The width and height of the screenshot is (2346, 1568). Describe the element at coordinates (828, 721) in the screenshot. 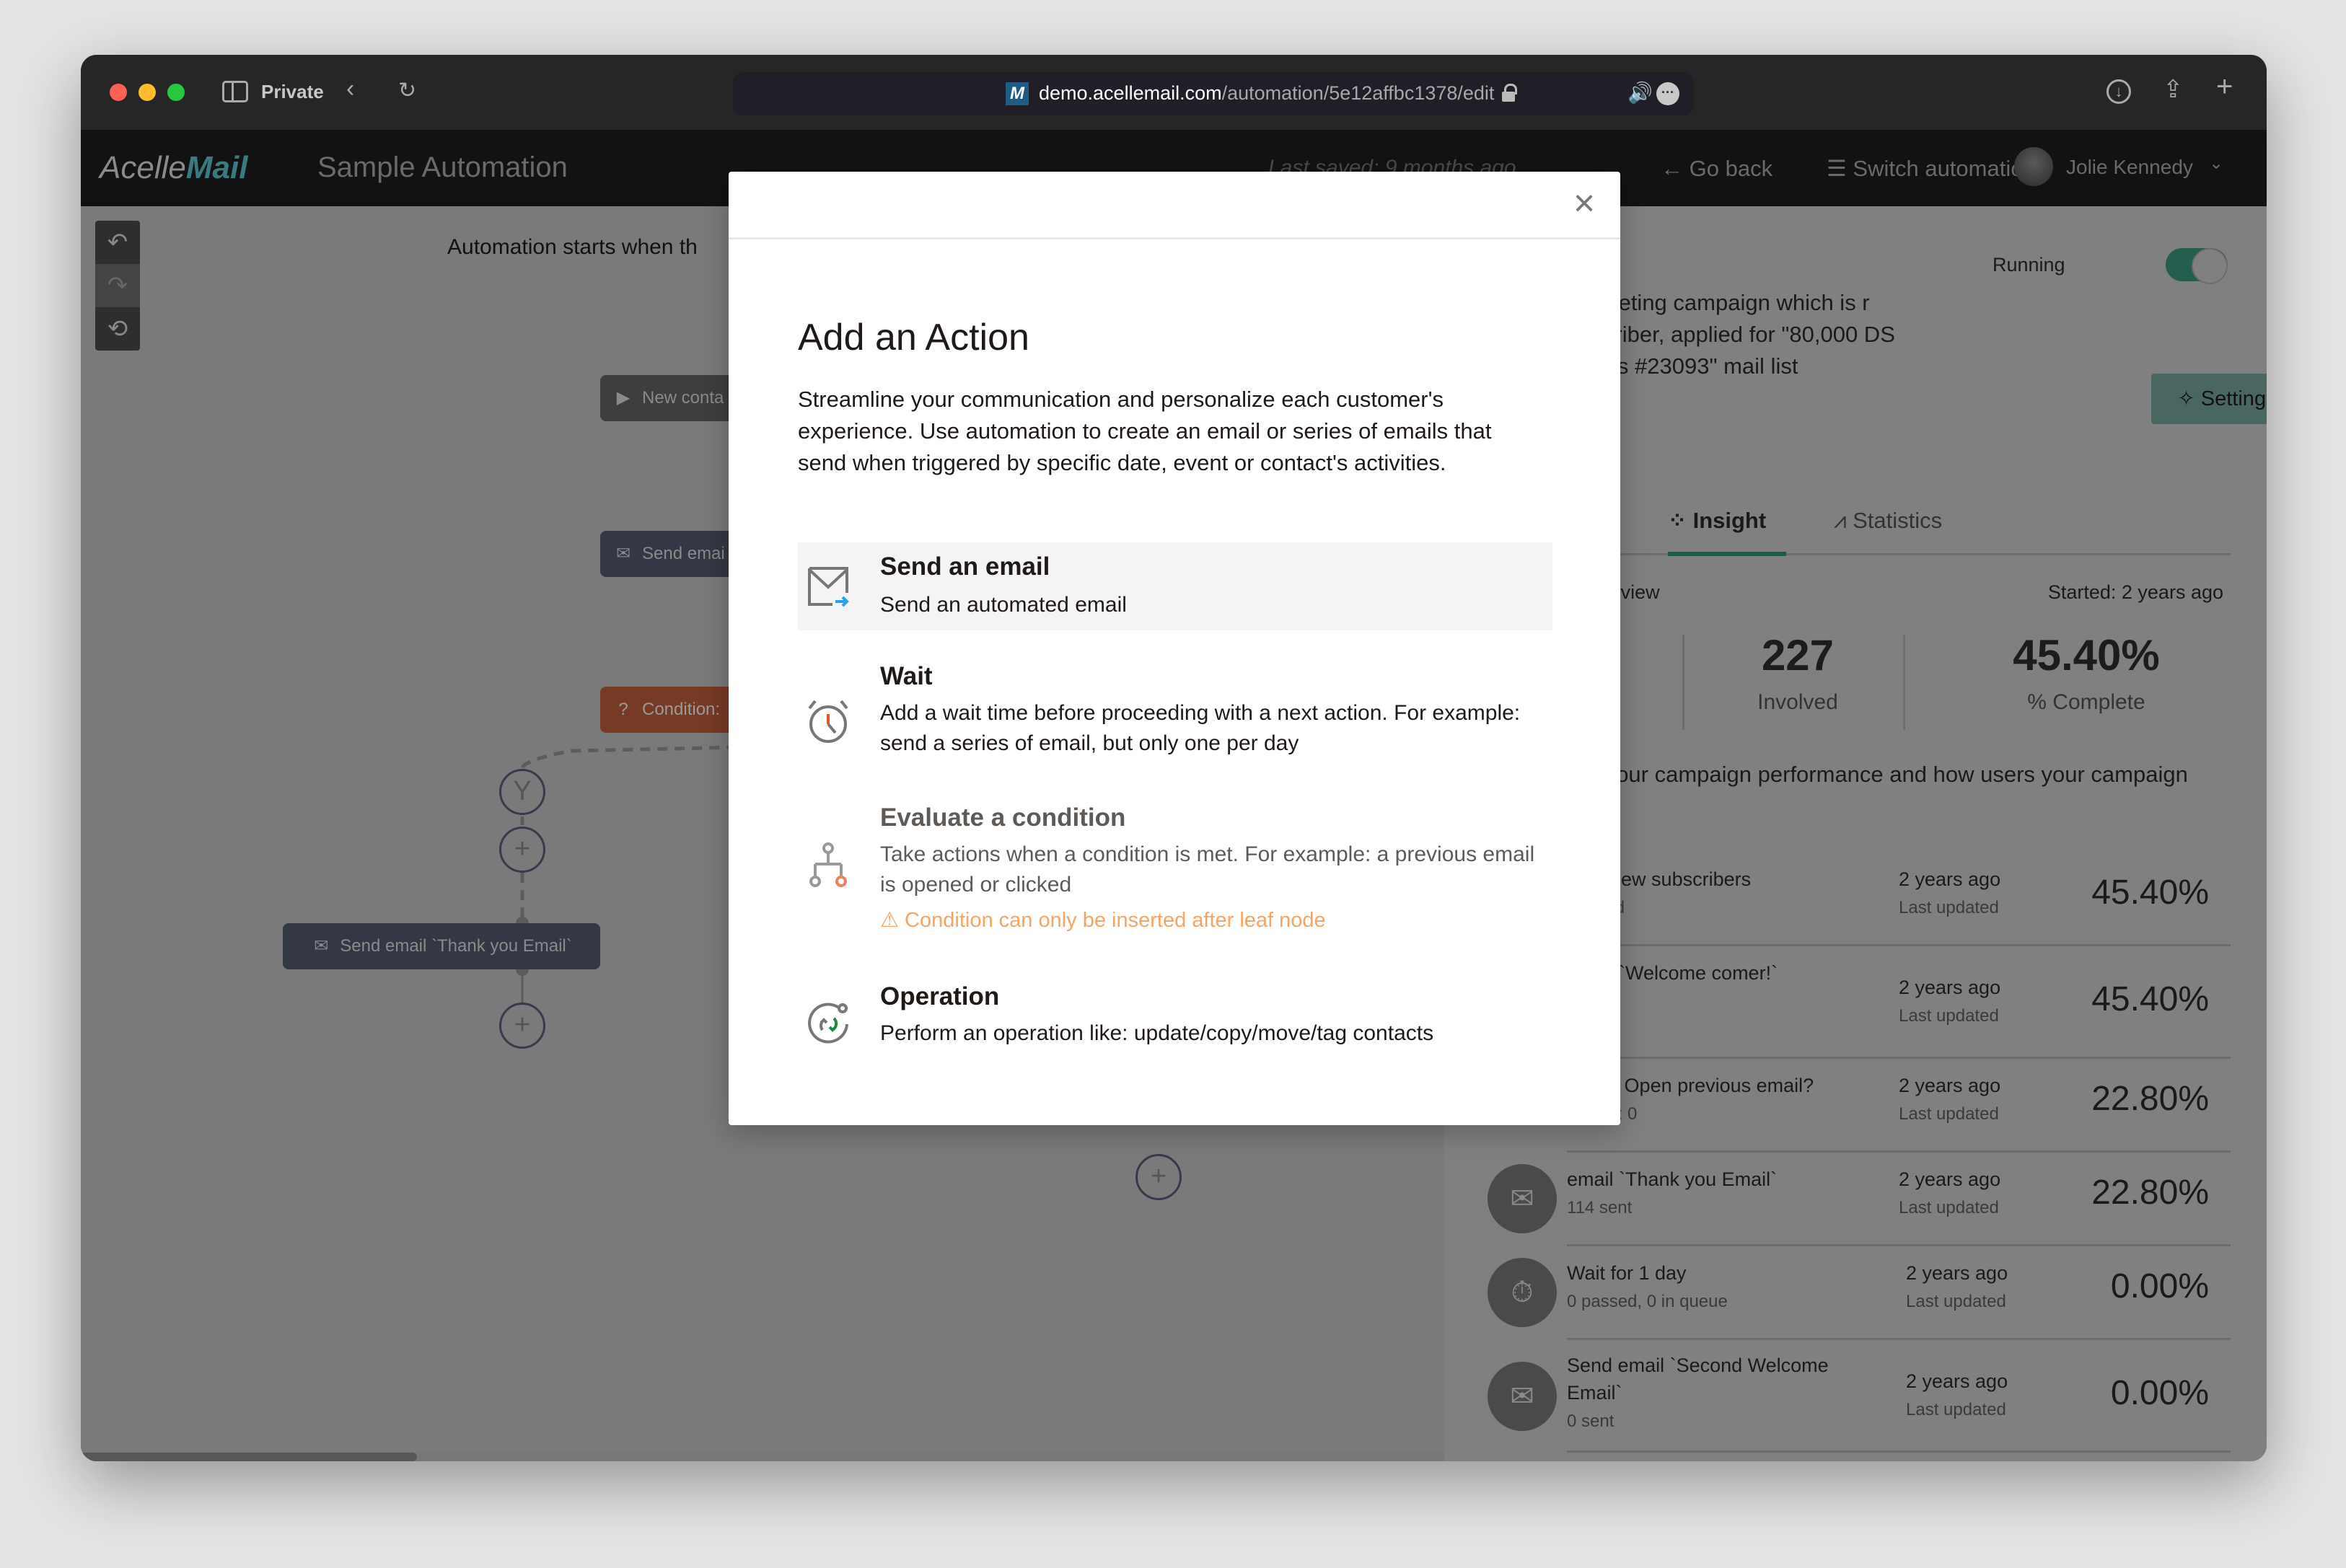

I see `alarm-clock-icon` at that location.